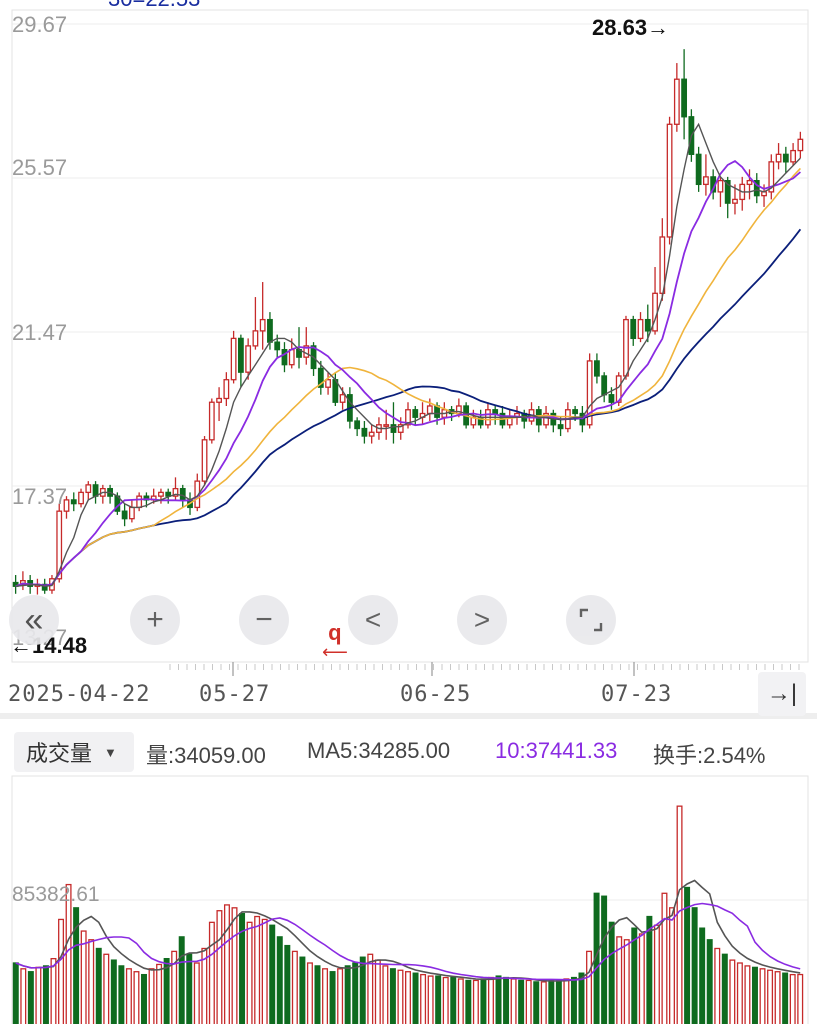 The image size is (817, 1024). What do you see at coordinates (235, 694) in the screenshot?
I see `date-tick-1: 05-27` at bounding box center [235, 694].